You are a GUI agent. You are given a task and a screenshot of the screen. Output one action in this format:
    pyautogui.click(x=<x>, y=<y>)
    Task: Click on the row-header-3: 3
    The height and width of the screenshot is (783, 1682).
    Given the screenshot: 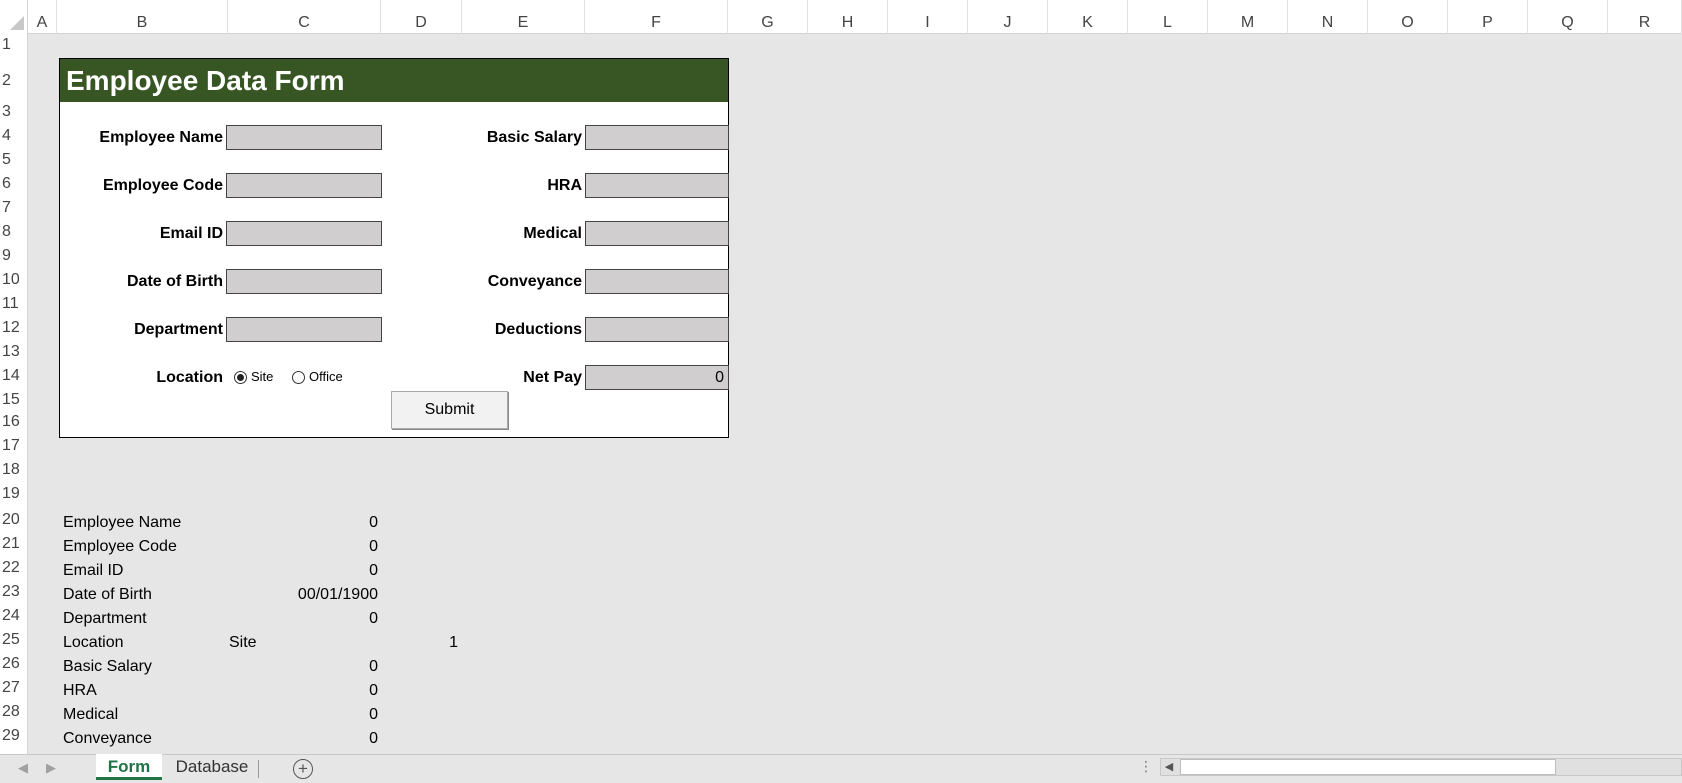 What is the action you would take?
    pyautogui.click(x=14, y=112)
    